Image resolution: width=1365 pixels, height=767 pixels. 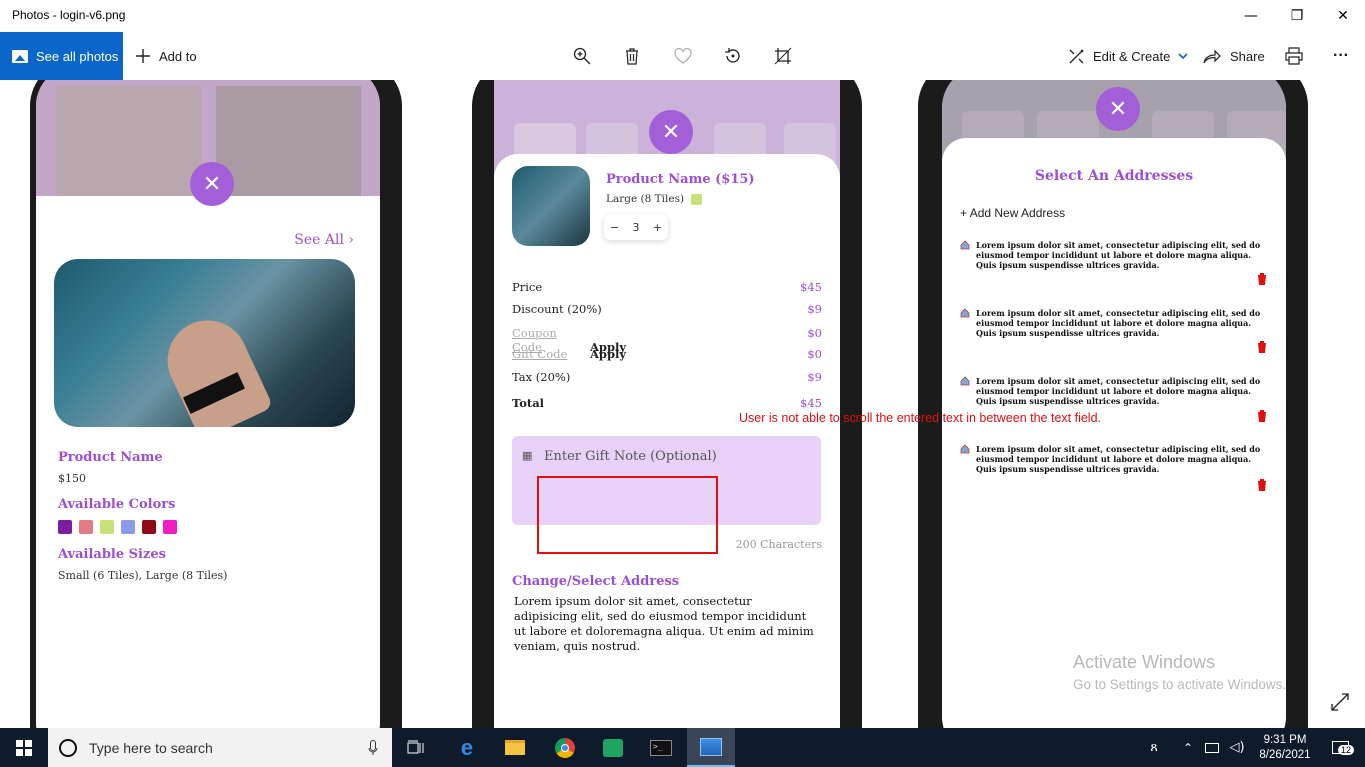 I want to click on decrement-button: −, so click(x=614, y=227).